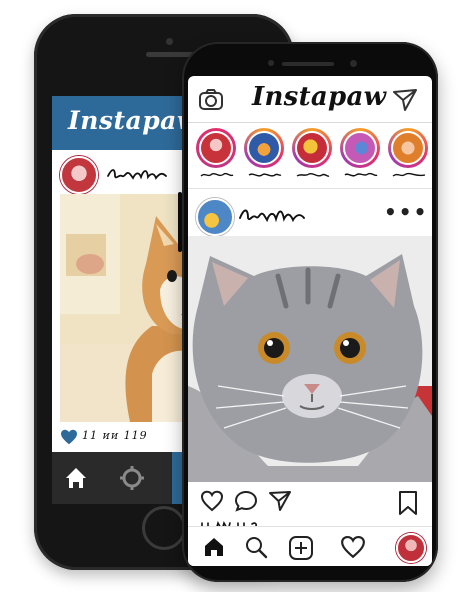  What do you see at coordinates (278, 215) in the screenshot?
I see `post-username-scribble` at bounding box center [278, 215].